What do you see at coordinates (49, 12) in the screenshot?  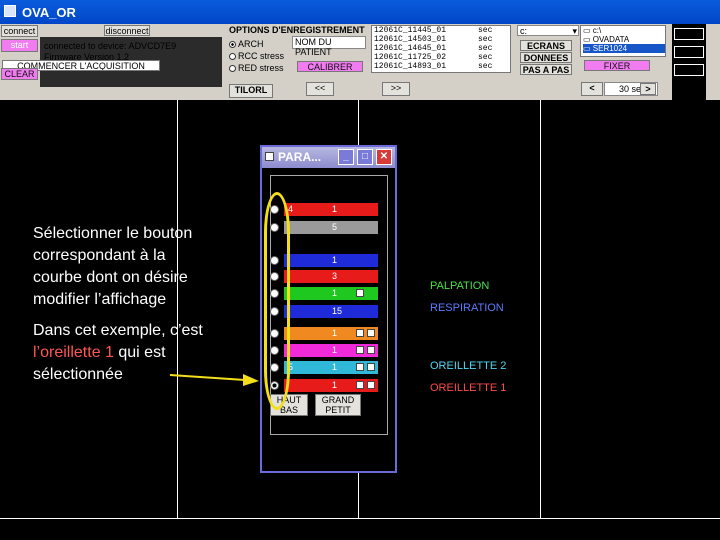 I see `window-title: OVA_OR` at bounding box center [49, 12].